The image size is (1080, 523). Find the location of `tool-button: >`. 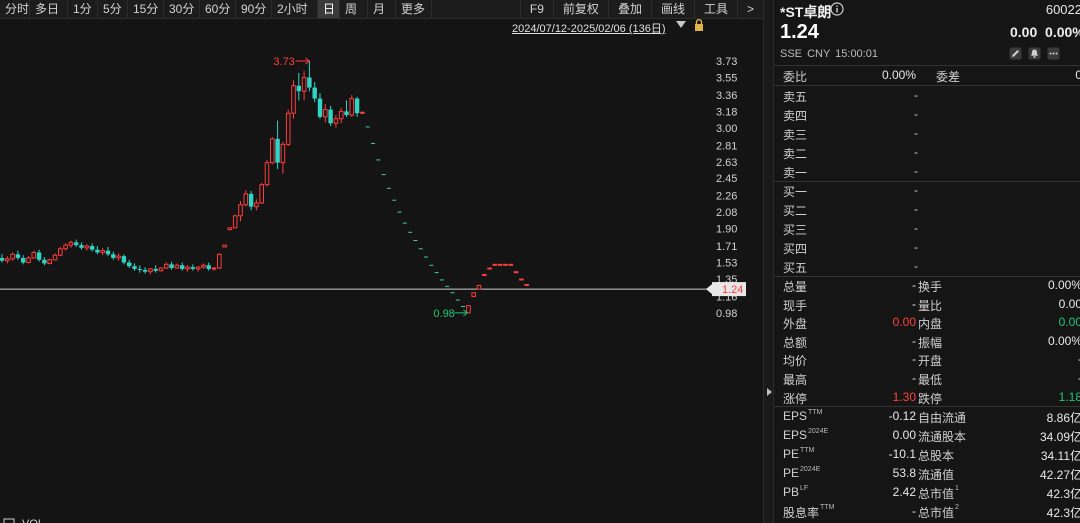

tool-button: > is located at coordinates (749, 9).